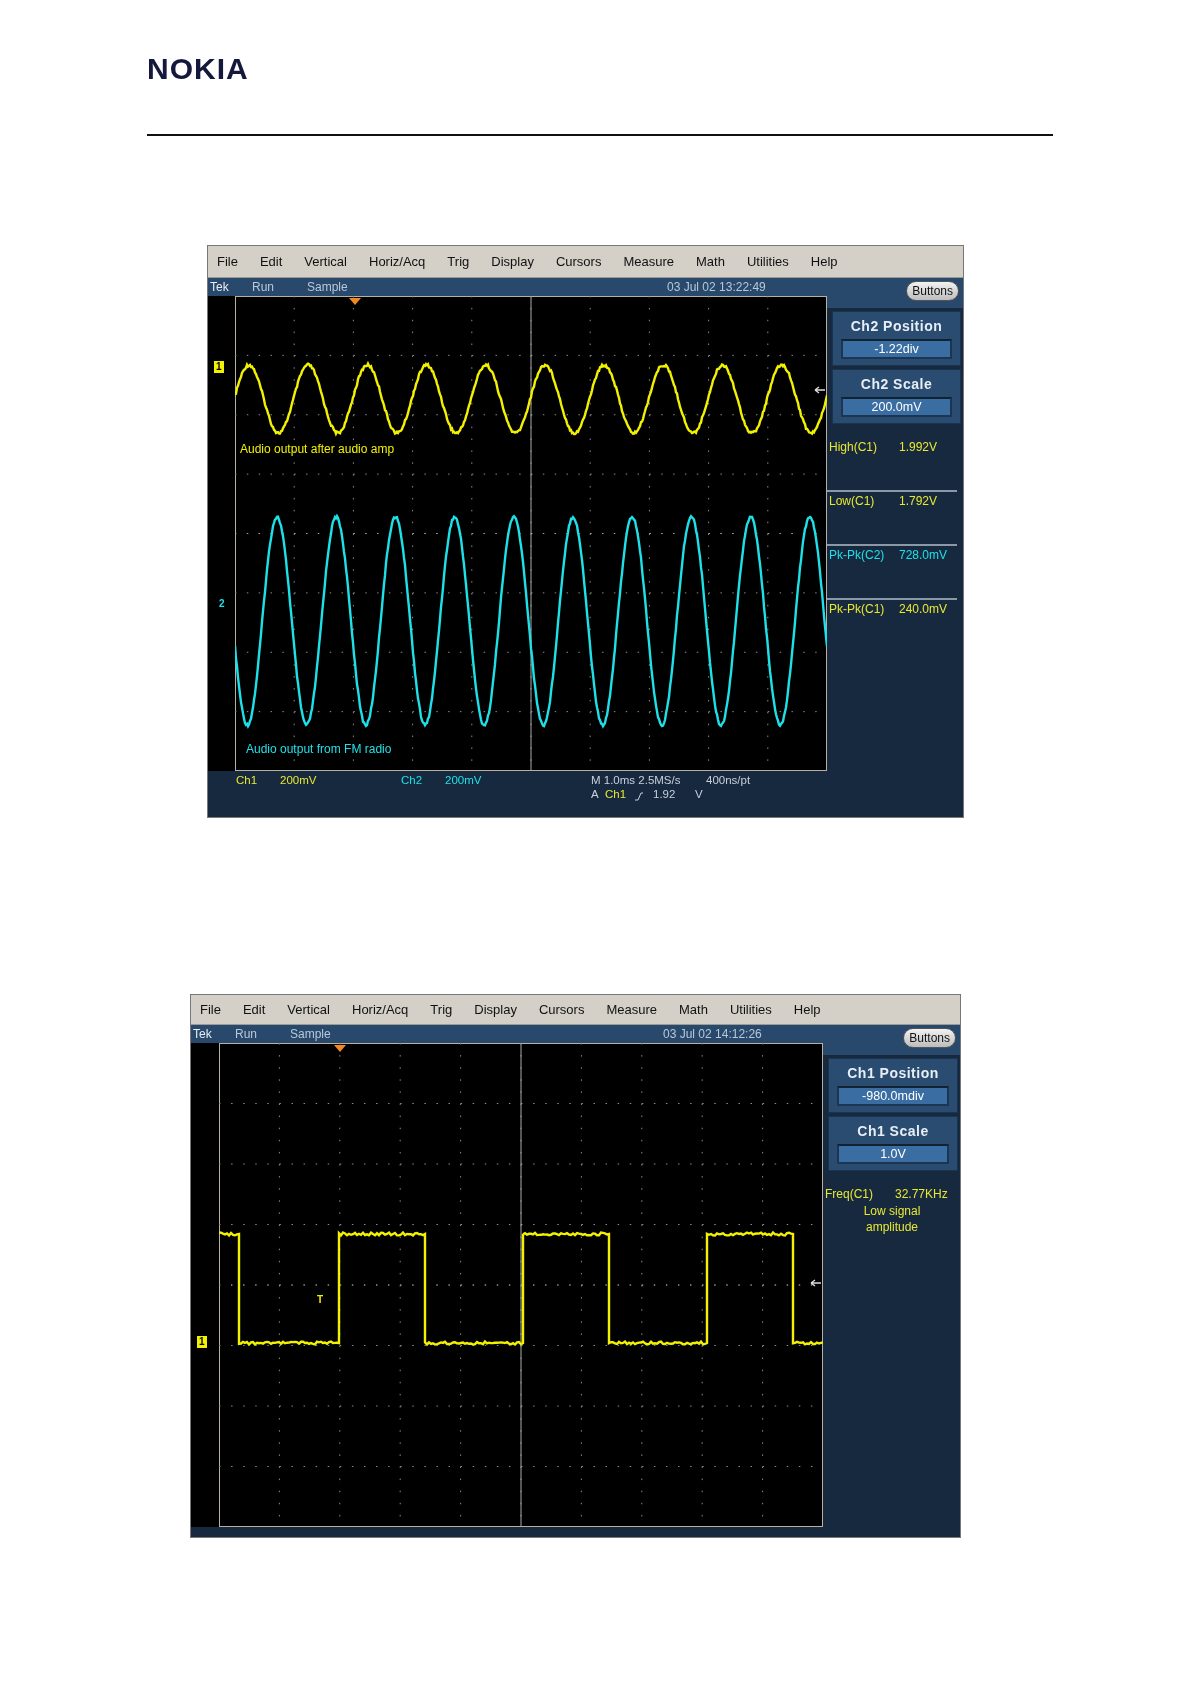  I want to click on resolution-readout: 400ns/pt, so click(728, 780).